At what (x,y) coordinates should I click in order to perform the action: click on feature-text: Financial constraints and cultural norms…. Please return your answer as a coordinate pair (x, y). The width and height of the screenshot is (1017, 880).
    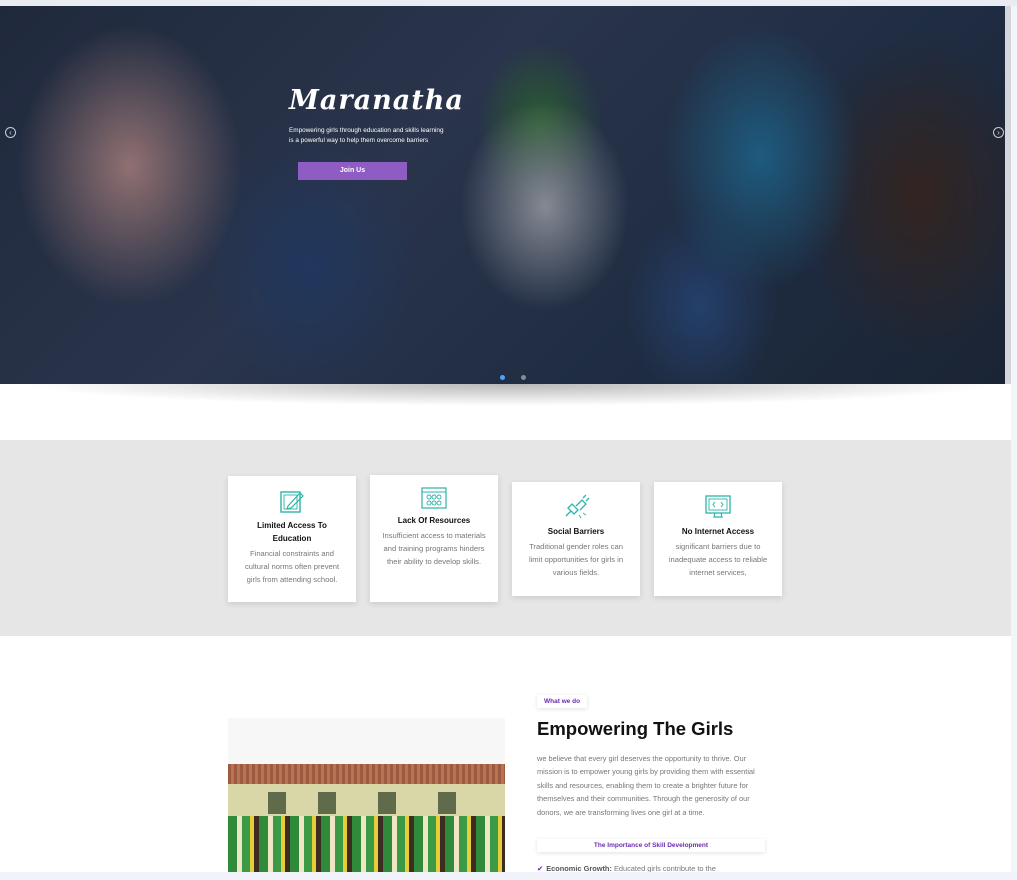
    Looking at the image, I should click on (292, 566).